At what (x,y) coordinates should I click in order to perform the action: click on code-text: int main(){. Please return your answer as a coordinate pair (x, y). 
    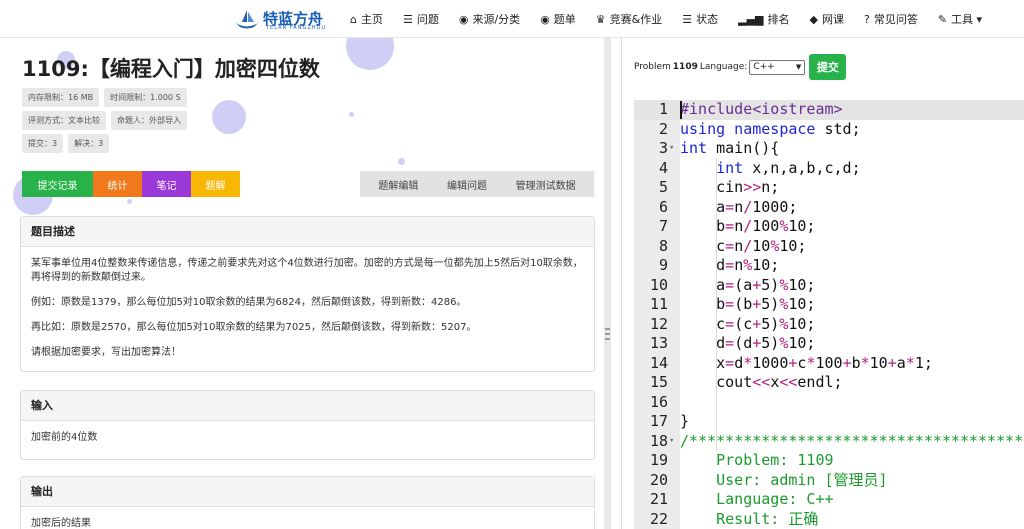
    Looking at the image, I should click on (730, 148).